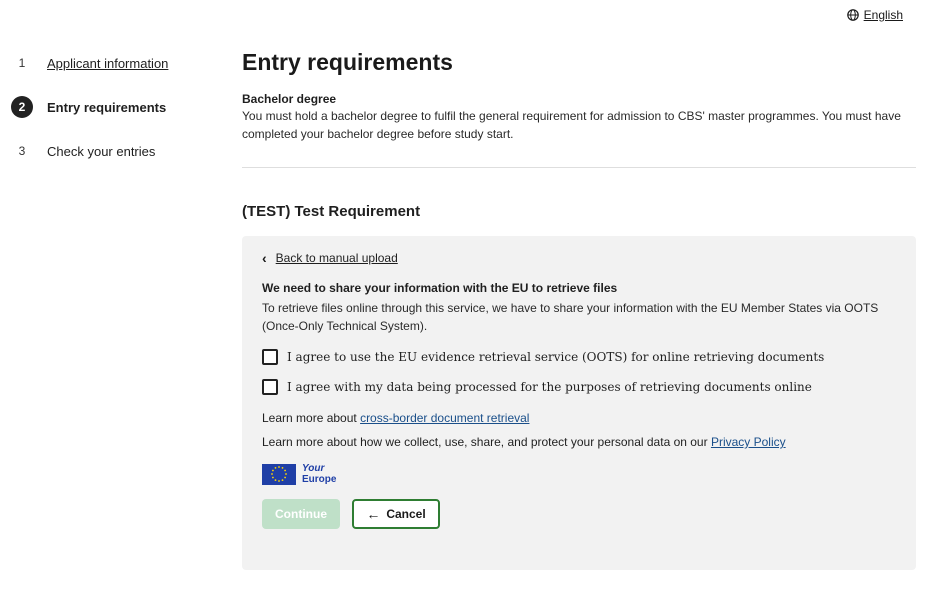 The width and height of the screenshot is (941, 596). Describe the element at coordinates (22, 151) in the screenshot. I see `step-number: 3` at that location.